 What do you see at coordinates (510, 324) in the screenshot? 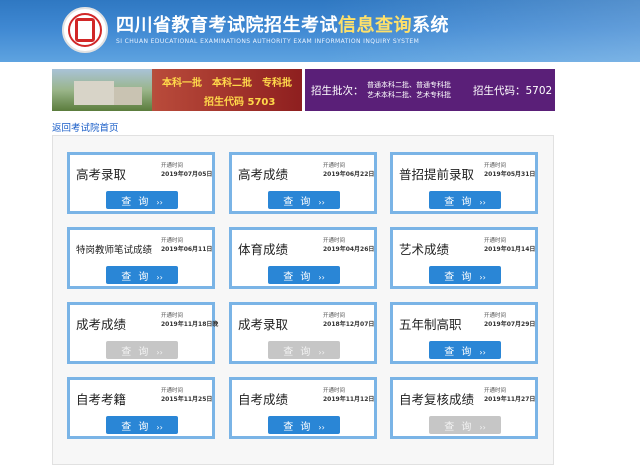
I see `card-open-date: 2019年07月29日` at bounding box center [510, 324].